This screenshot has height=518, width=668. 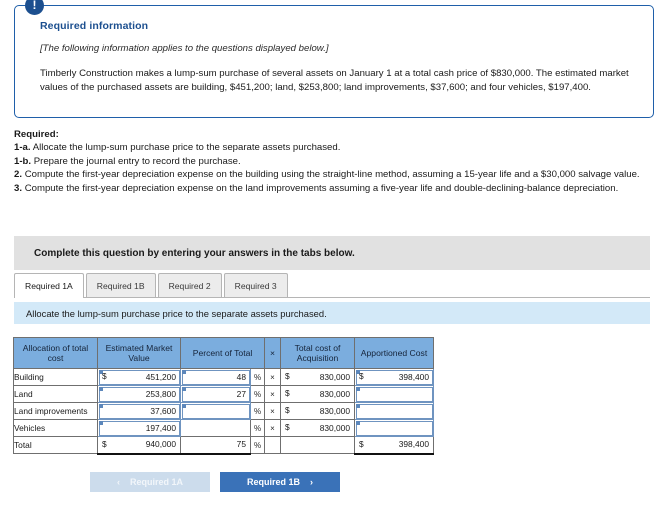 I want to click on tab-required-1a-label: Required 1A, so click(x=49, y=285).